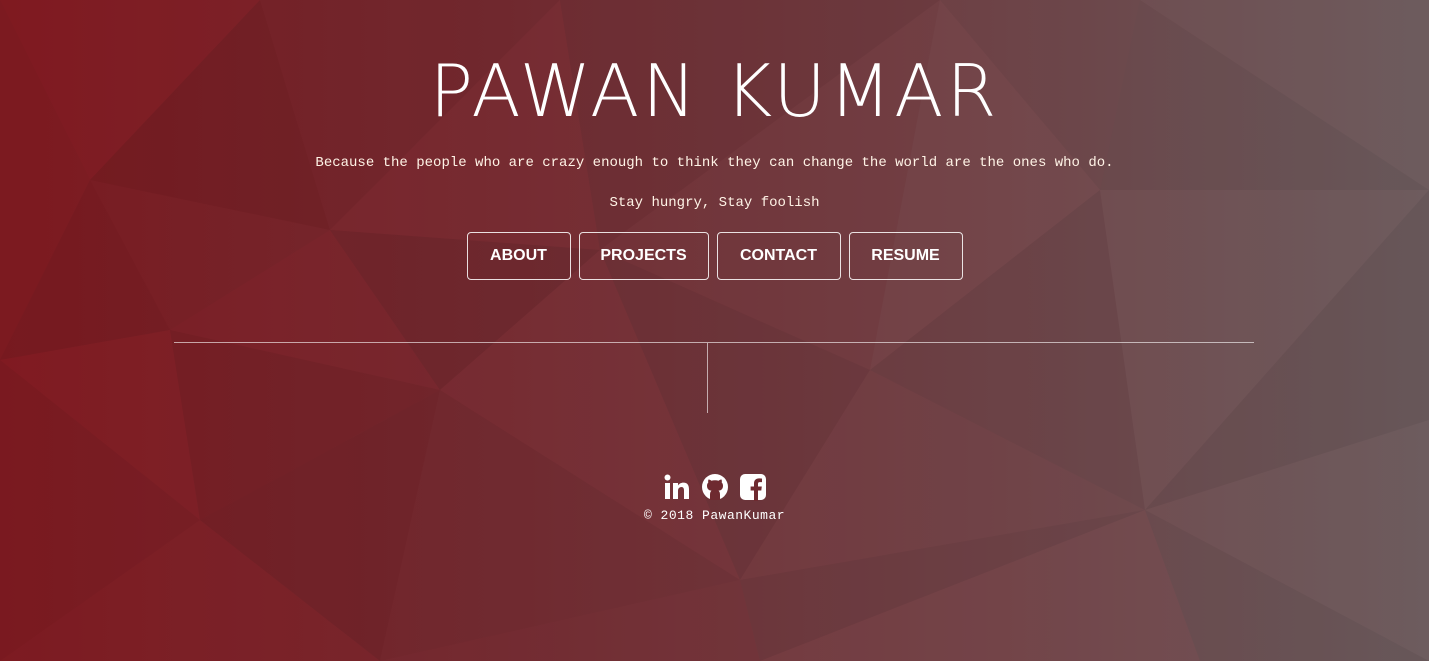 The image size is (1429, 661). Describe the element at coordinates (905, 256) in the screenshot. I see `resume-button: RESUME` at that location.